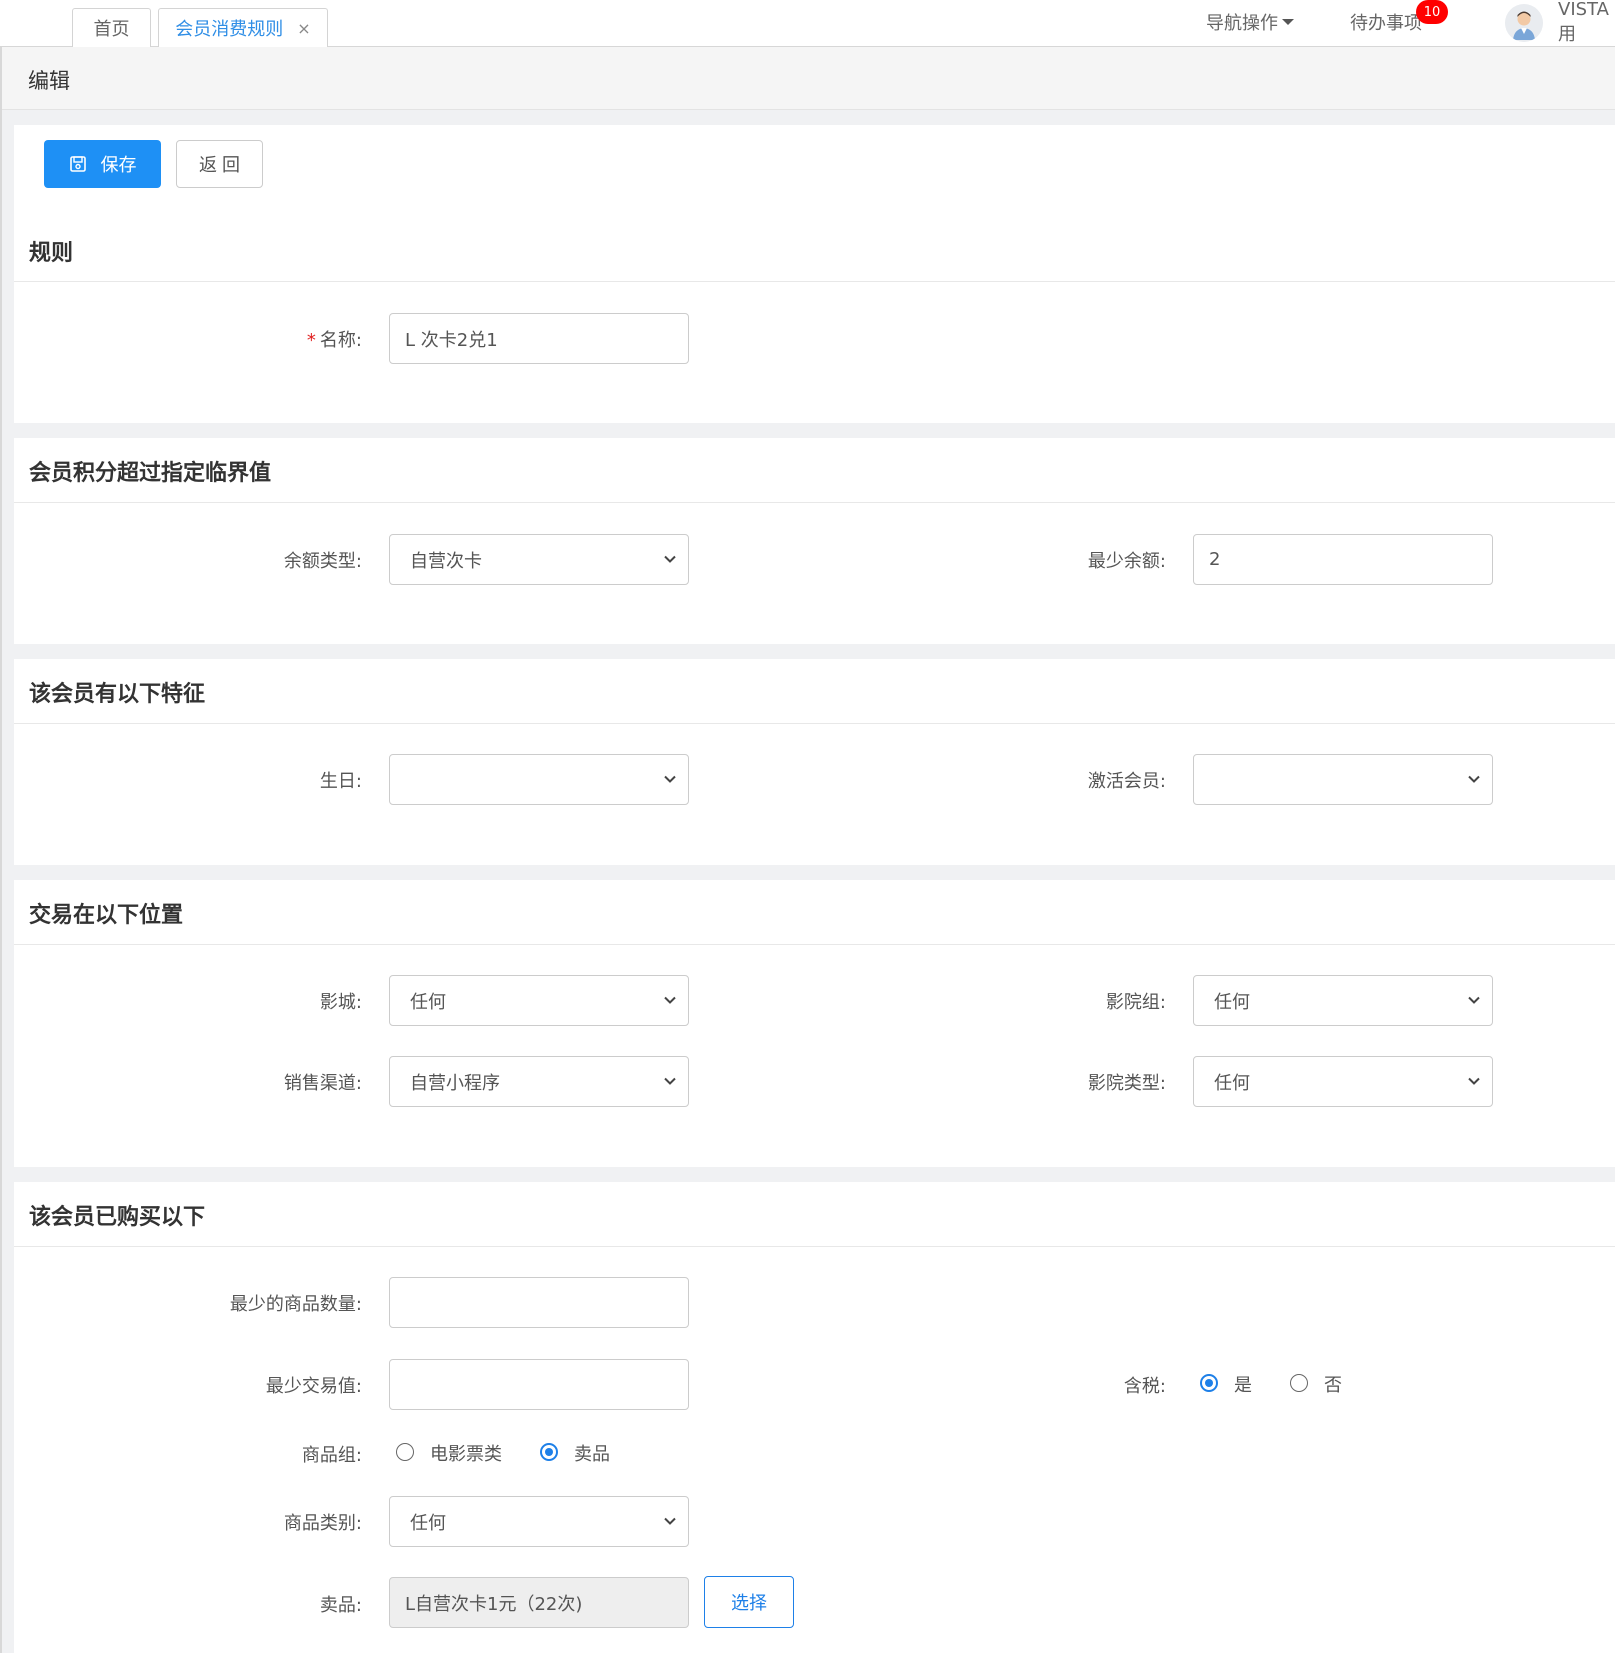  I want to click on goods-label: 卖品:, so click(340, 1605).